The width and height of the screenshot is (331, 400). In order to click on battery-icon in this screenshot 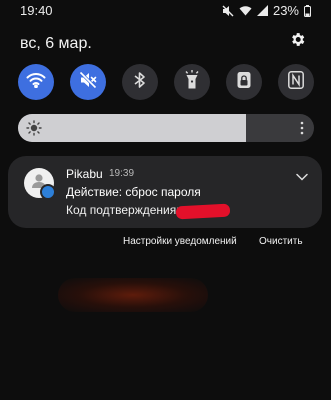, I will do `click(307, 10)`.